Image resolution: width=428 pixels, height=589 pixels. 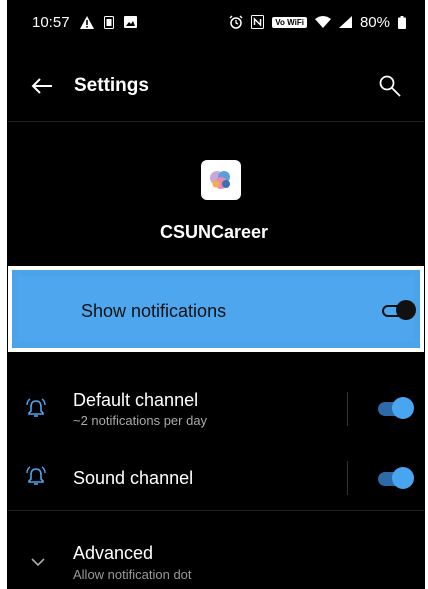 What do you see at coordinates (216, 86) in the screenshot?
I see `app-bar: Settings` at bounding box center [216, 86].